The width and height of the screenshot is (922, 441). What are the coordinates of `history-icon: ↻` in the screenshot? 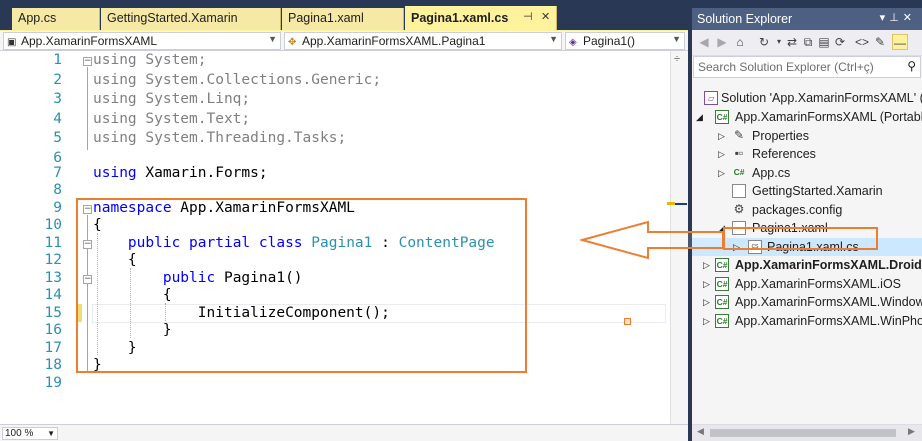 It's located at (764, 42).